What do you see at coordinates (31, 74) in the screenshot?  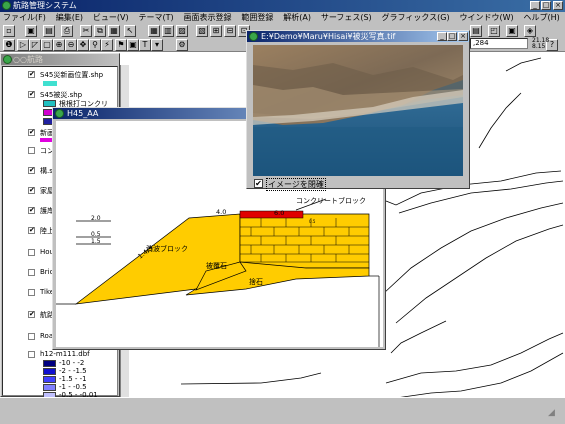 I see `layer-checkbox-0: ✔` at bounding box center [31, 74].